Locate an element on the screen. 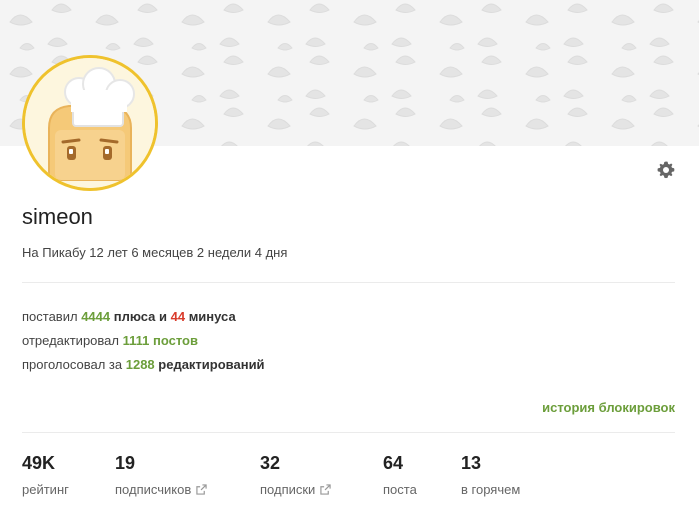 Image resolution: width=699 pixels, height=508 pixels. votes-prefix: поставил is located at coordinates (52, 316).